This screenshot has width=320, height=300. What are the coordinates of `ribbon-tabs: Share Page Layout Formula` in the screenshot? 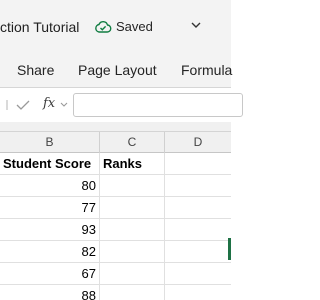 It's located at (116, 70).